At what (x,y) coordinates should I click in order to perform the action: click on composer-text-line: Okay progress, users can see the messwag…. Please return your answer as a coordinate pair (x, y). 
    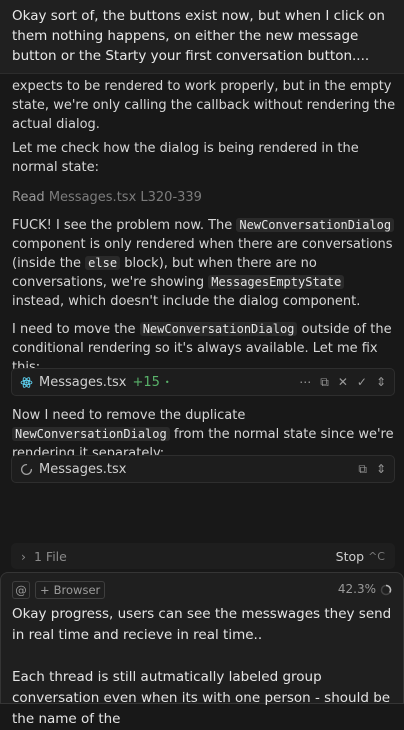
    Looking at the image, I should click on (202, 624).